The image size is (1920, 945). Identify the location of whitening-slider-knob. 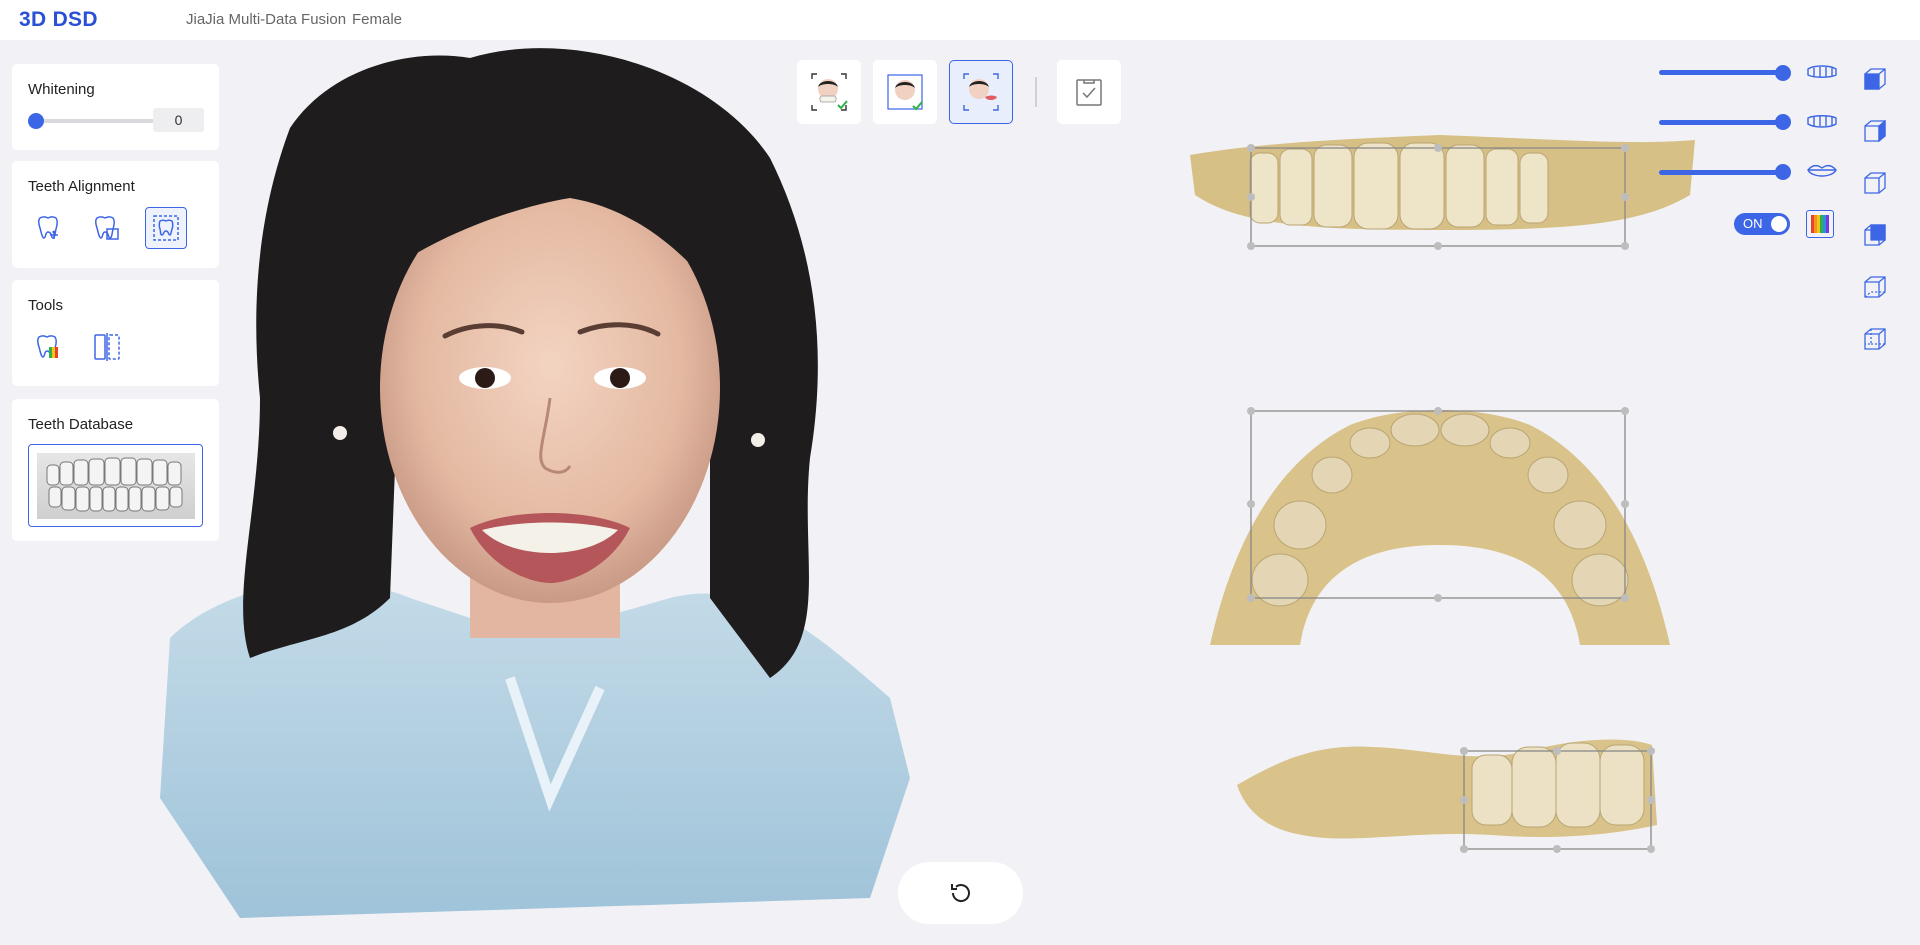
(36, 121).